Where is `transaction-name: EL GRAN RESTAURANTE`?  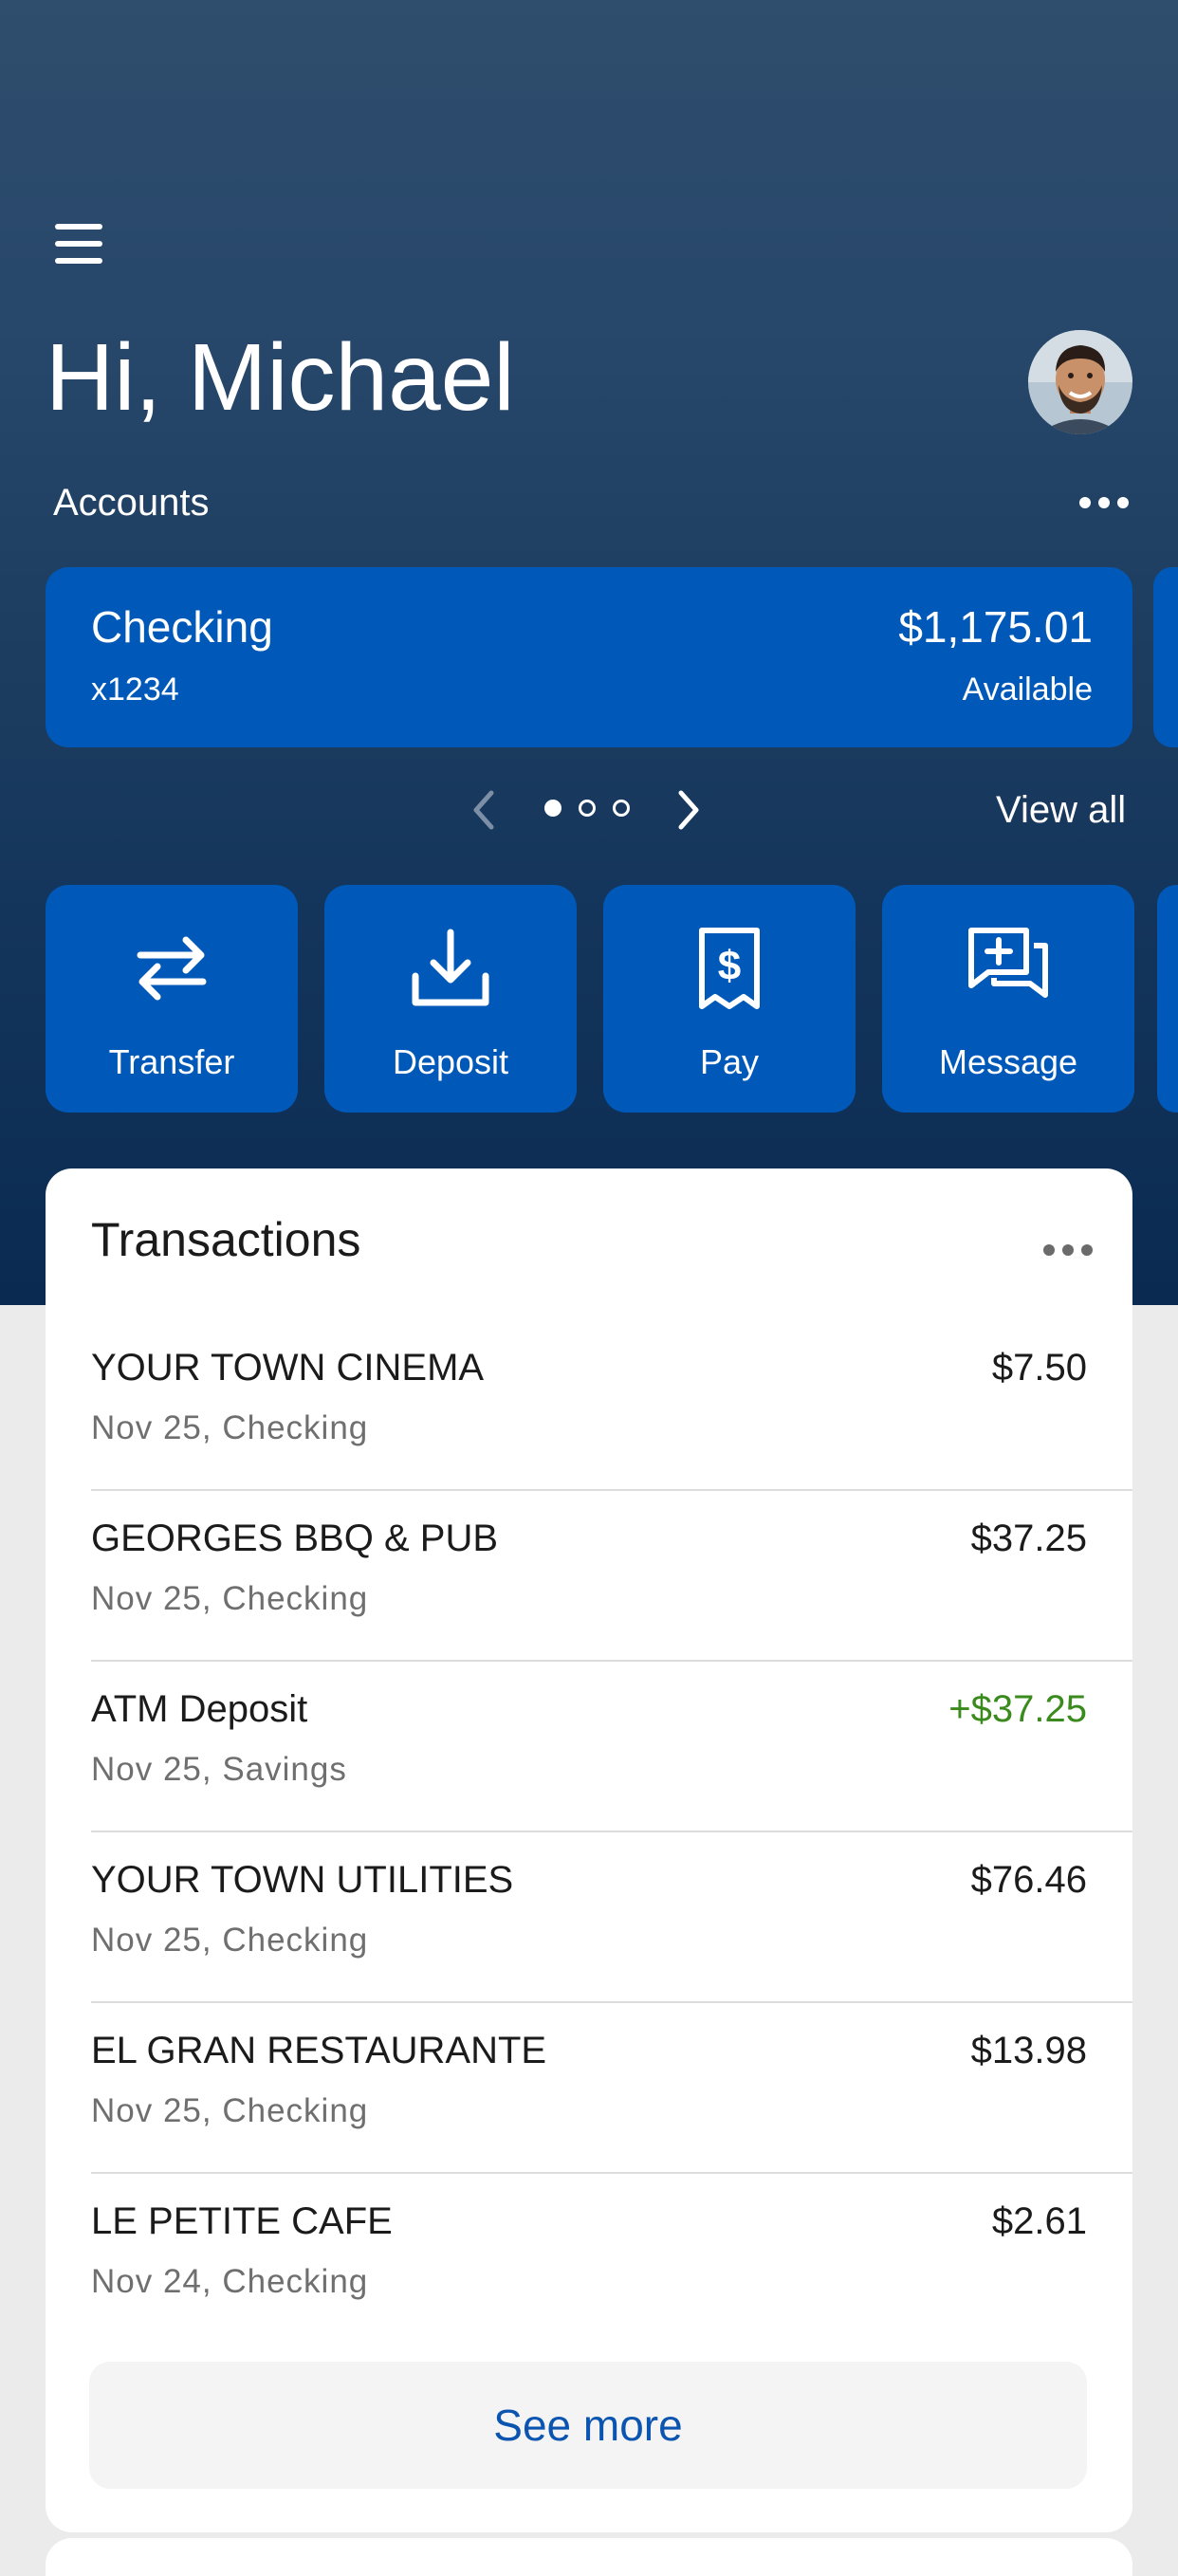
transaction-name: EL GRAN RESTAURANTE is located at coordinates (319, 2050).